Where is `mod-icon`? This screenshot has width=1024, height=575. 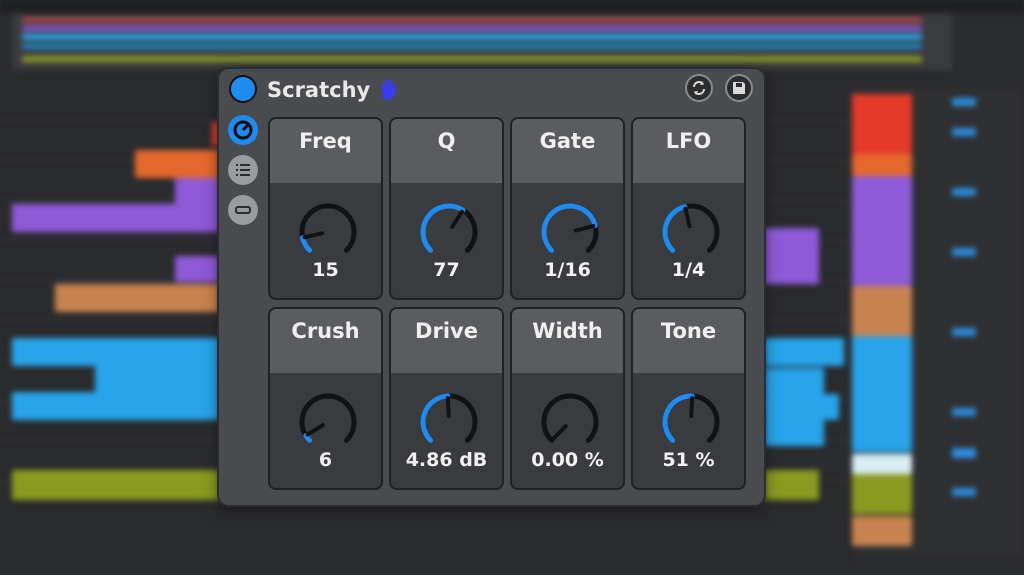 mod-icon is located at coordinates (243, 130).